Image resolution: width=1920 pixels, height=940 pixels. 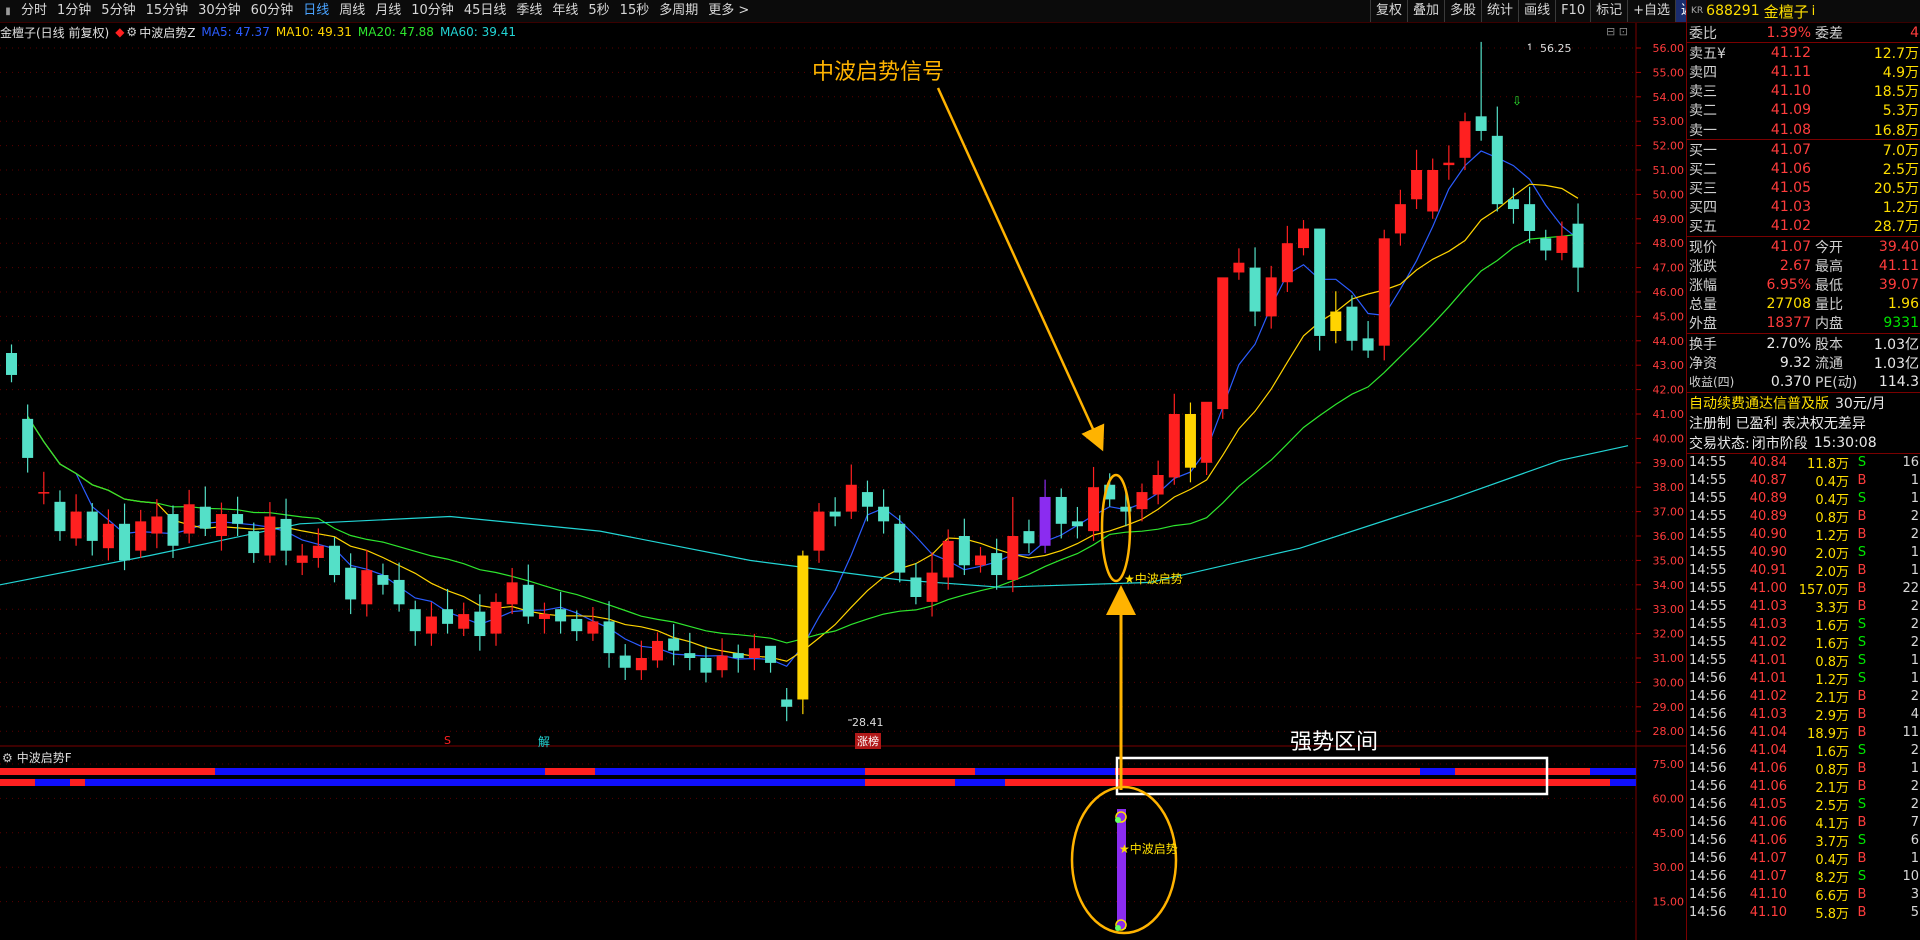 What do you see at coordinates (352, 11) in the screenshot?
I see `period-tab: 周线` at bounding box center [352, 11].